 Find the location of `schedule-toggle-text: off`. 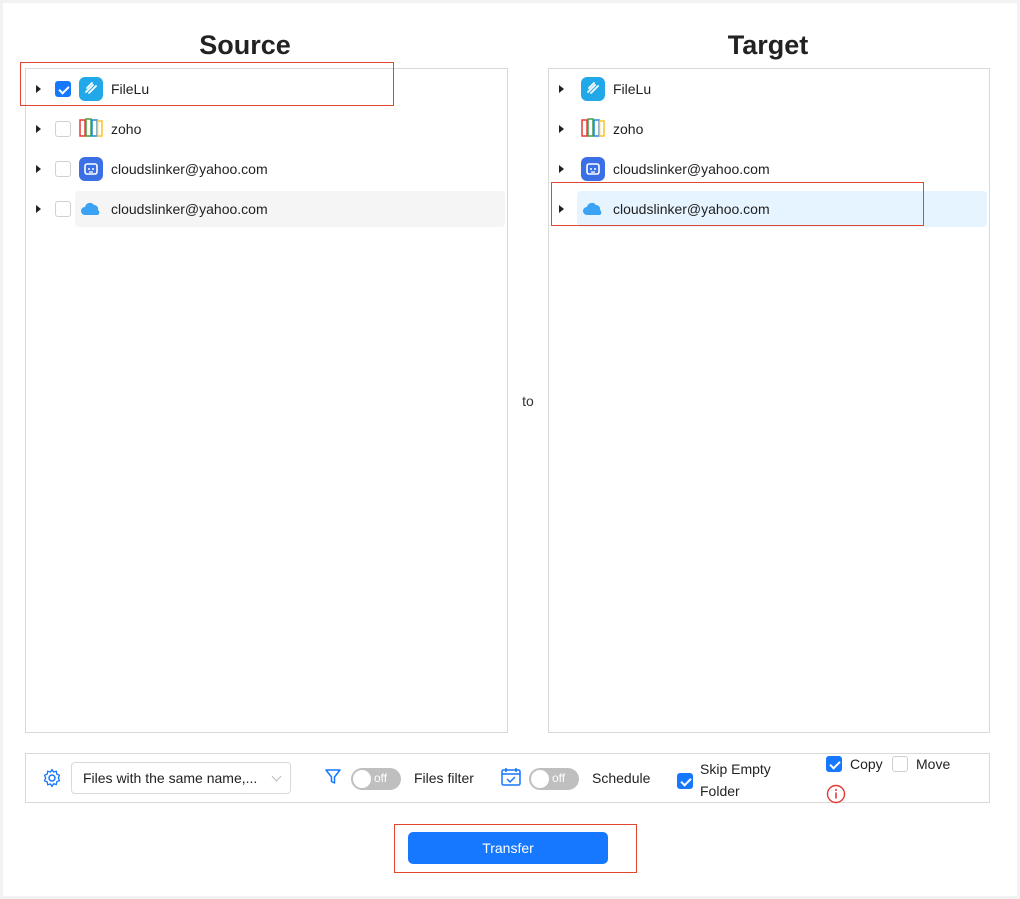

schedule-toggle-text: off is located at coordinates (559, 778).